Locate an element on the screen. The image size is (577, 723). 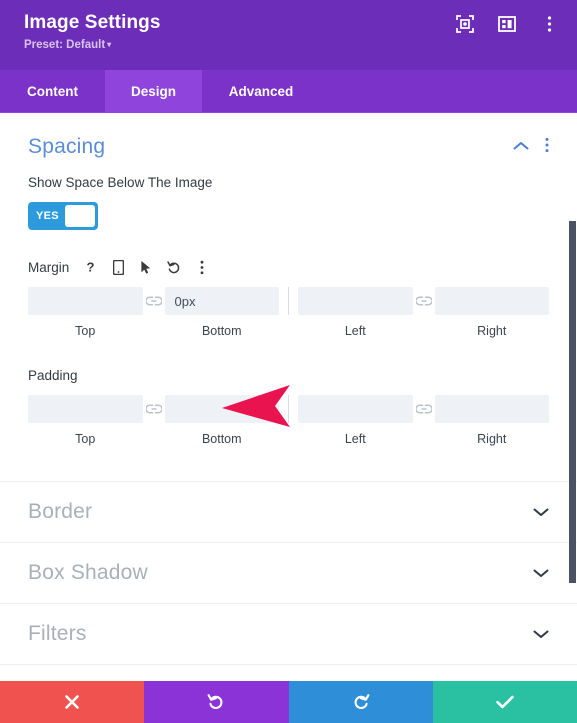
spacing-section-header: Spacing is located at coordinates (288, 144).